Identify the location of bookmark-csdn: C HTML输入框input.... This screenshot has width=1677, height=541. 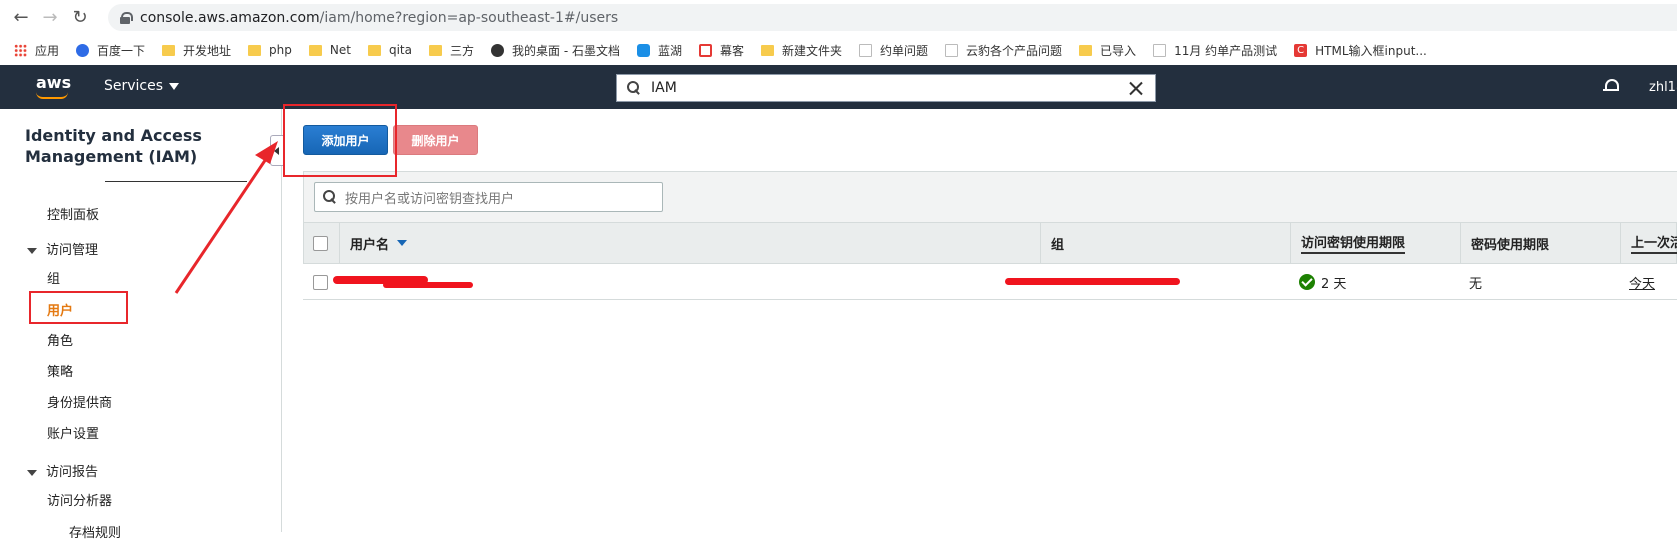
(1360, 50).